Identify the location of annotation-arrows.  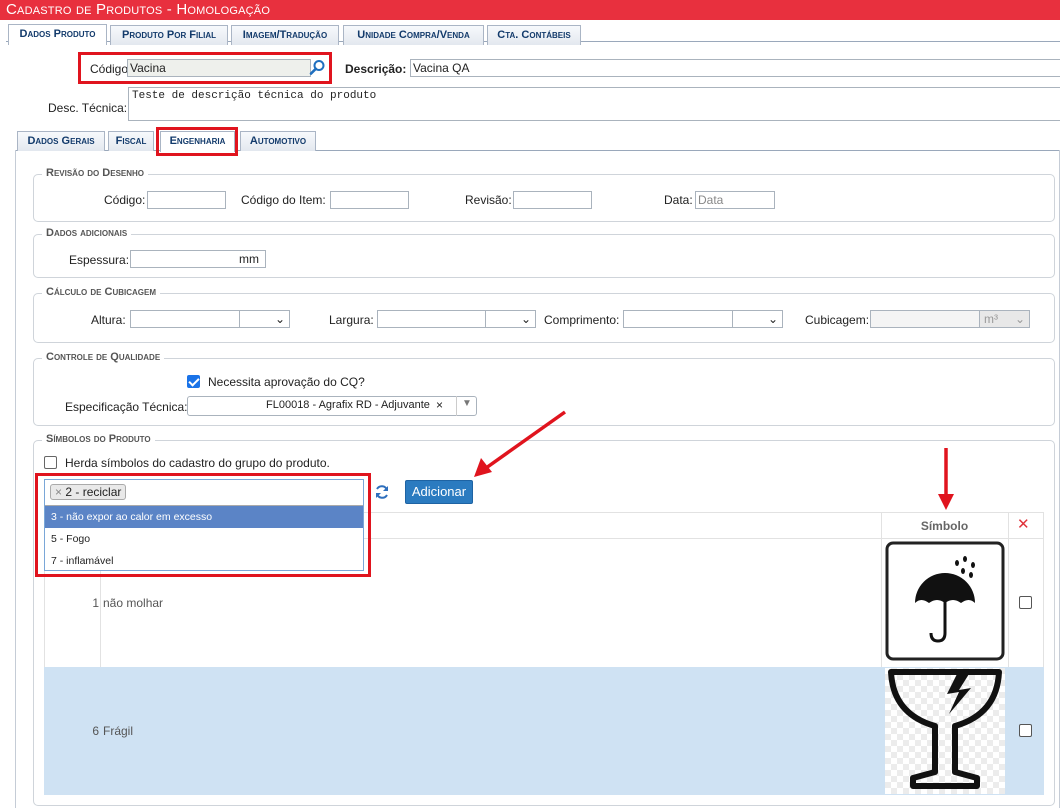
(714, 460).